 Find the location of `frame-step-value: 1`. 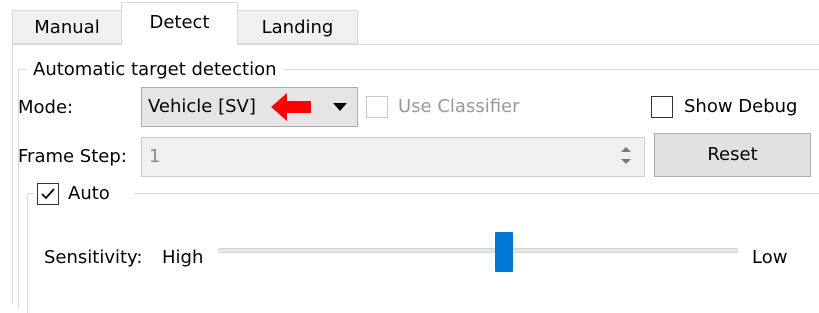

frame-step-value: 1 is located at coordinates (155, 156).